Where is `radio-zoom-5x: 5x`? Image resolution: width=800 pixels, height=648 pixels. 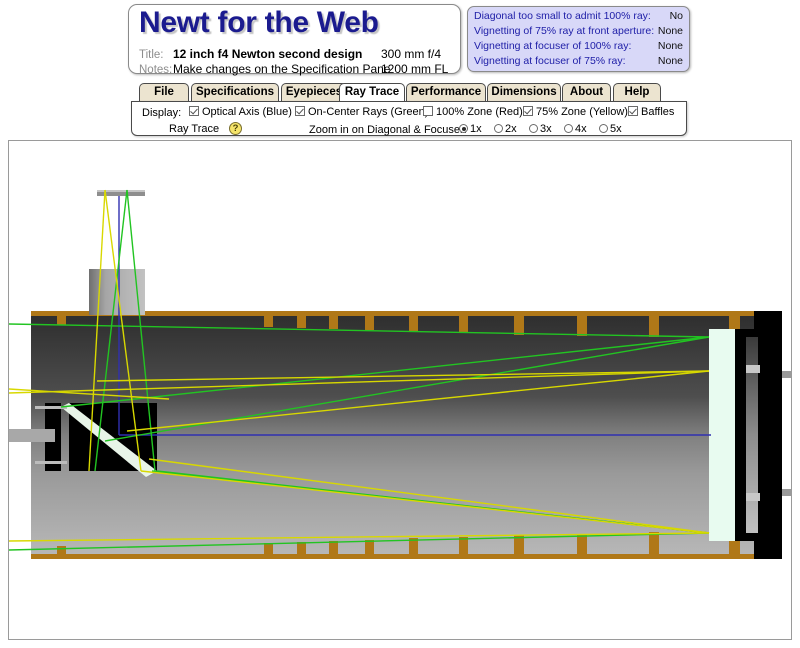 radio-zoom-5x: 5x is located at coordinates (610, 129).